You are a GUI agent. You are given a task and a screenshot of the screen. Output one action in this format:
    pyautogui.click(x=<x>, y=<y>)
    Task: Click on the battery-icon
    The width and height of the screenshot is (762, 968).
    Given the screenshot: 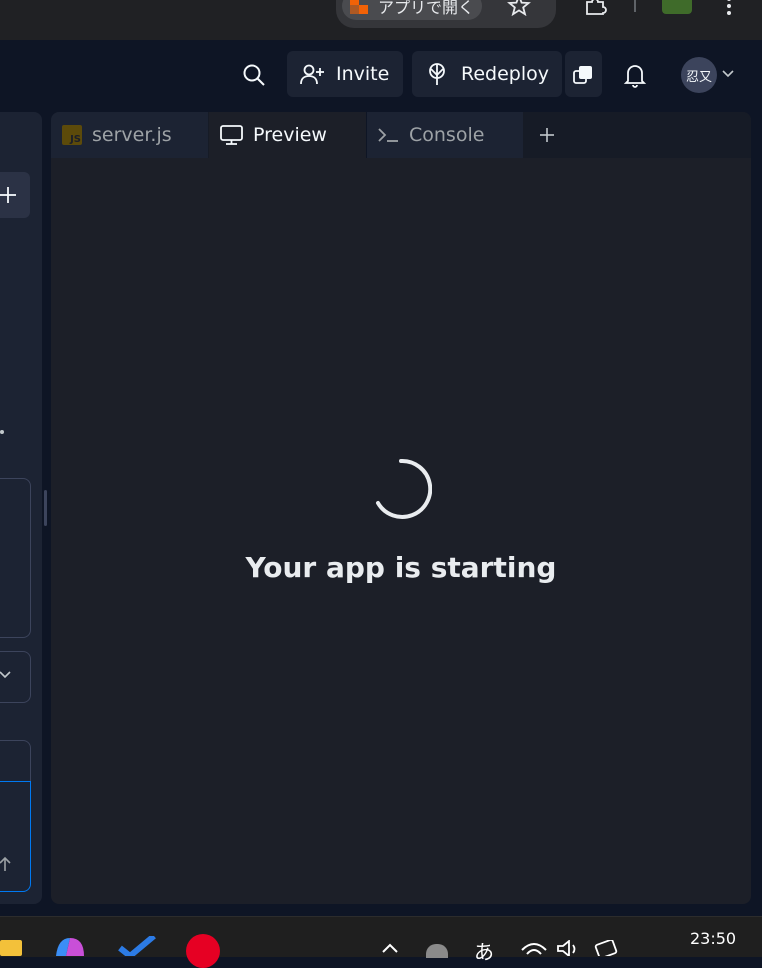 What is the action you would take?
    pyautogui.click(x=607, y=948)
    